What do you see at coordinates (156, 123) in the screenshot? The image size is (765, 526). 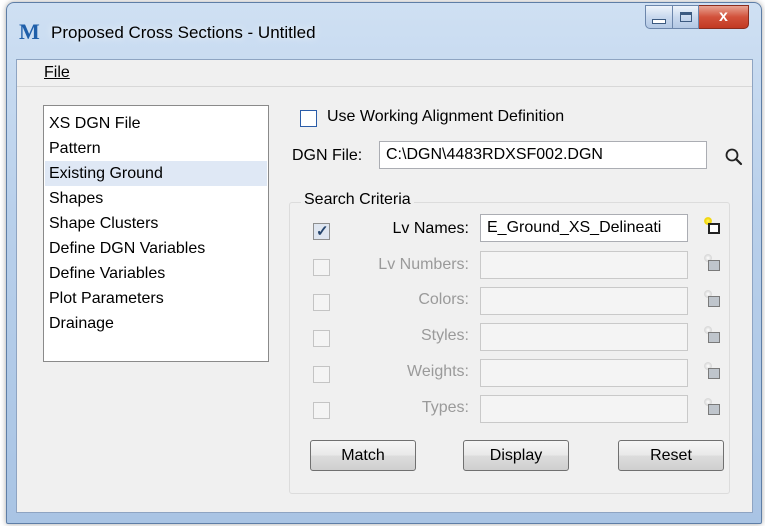 I see `nav-item-xs-dgn-file: XS DGN File` at bounding box center [156, 123].